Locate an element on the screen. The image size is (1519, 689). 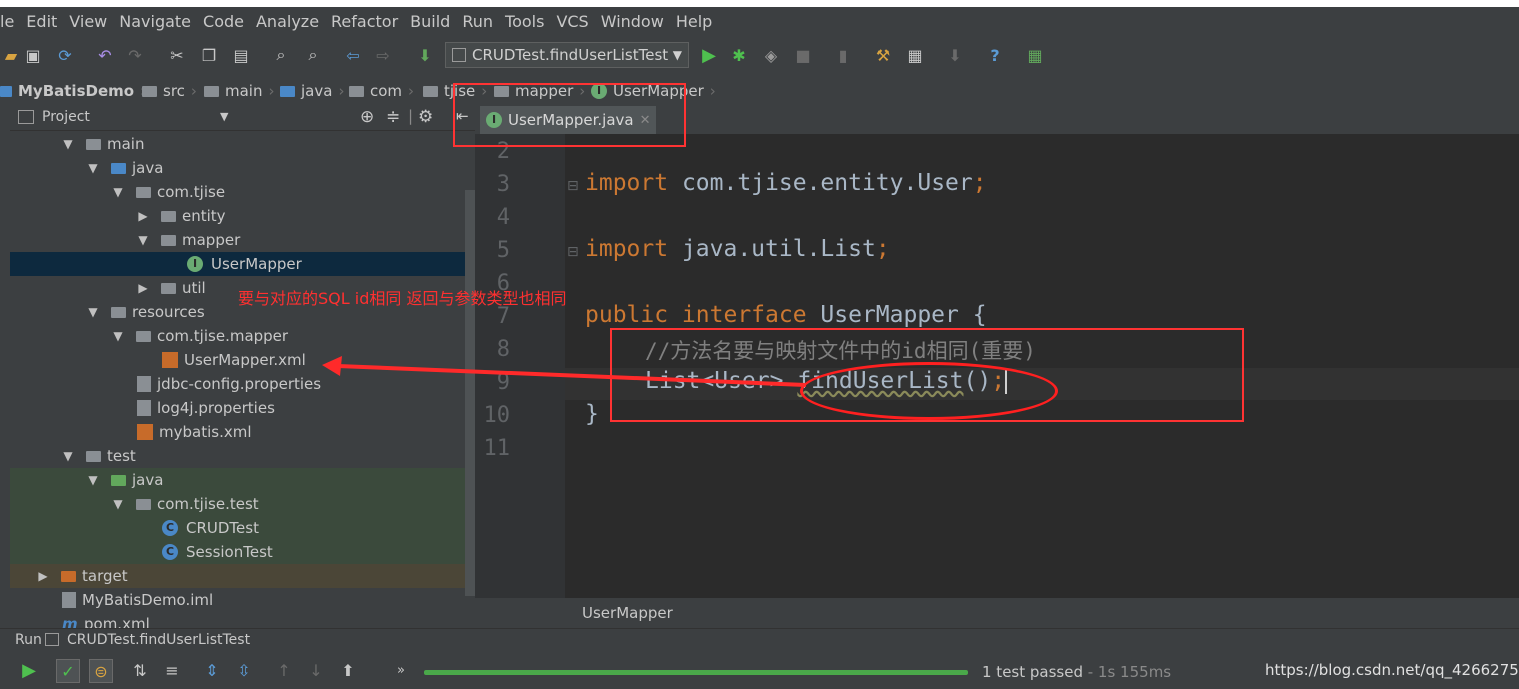
tree-scrollbar is located at coordinates (470, 393).